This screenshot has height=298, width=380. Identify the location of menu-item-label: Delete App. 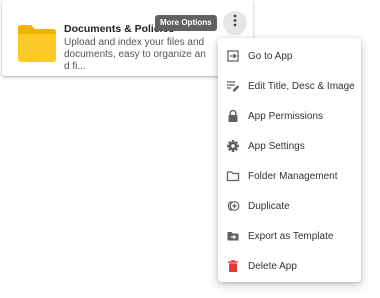
(272, 266).